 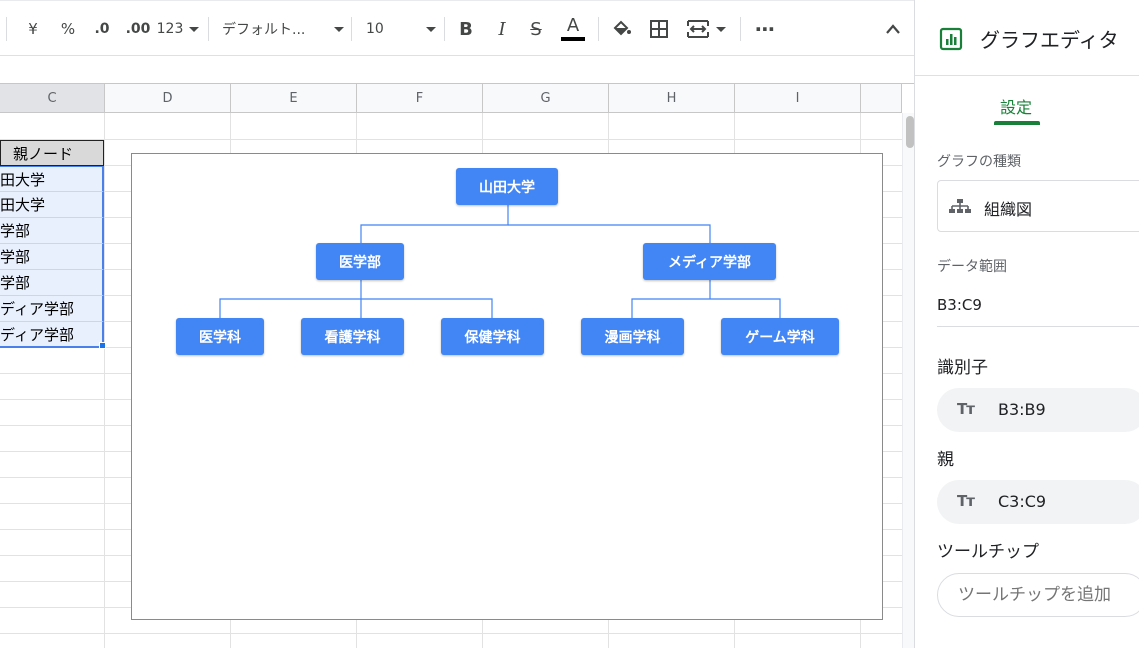 What do you see at coordinates (780, 336) in the screenshot?
I see `org-node-game: ゲーム学科` at bounding box center [780, 336].